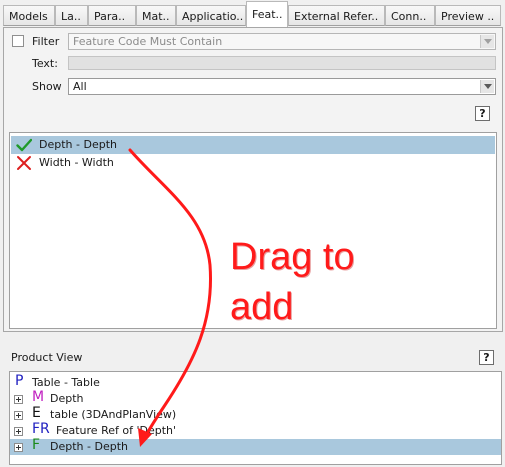 The height and width of the screenshot is (467, 505). I want to click on tree-row-label: Table - Table, so click(66, 382).